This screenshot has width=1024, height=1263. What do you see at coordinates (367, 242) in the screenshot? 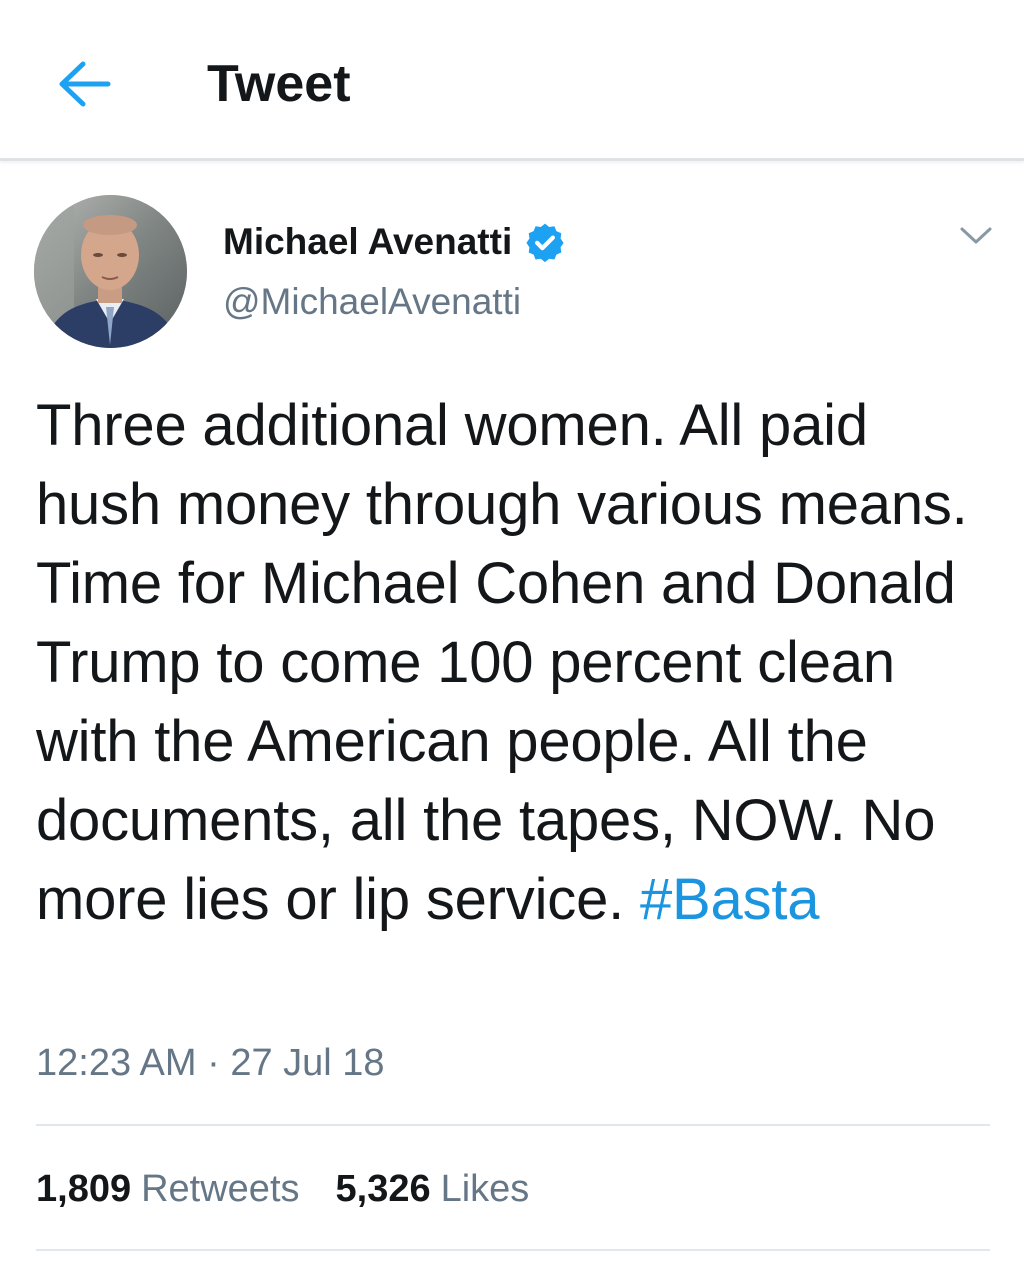
I see `author-name: Michael Avenatti` at bounding box center [367, 242].